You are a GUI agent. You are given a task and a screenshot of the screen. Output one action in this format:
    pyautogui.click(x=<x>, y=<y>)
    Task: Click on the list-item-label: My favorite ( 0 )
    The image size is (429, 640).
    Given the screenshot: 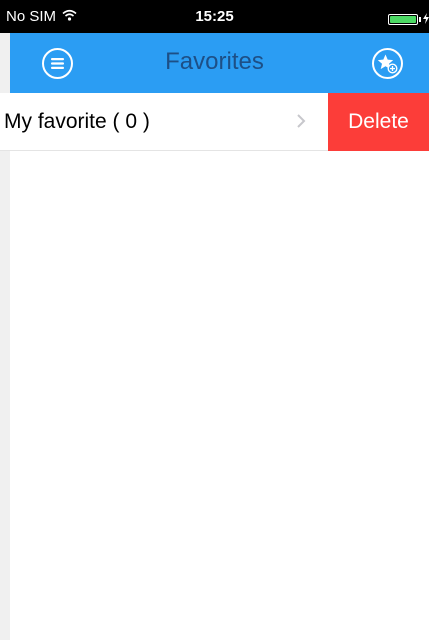 What is the action you would take?
    pyautogui.click(x=77, y=121)
    